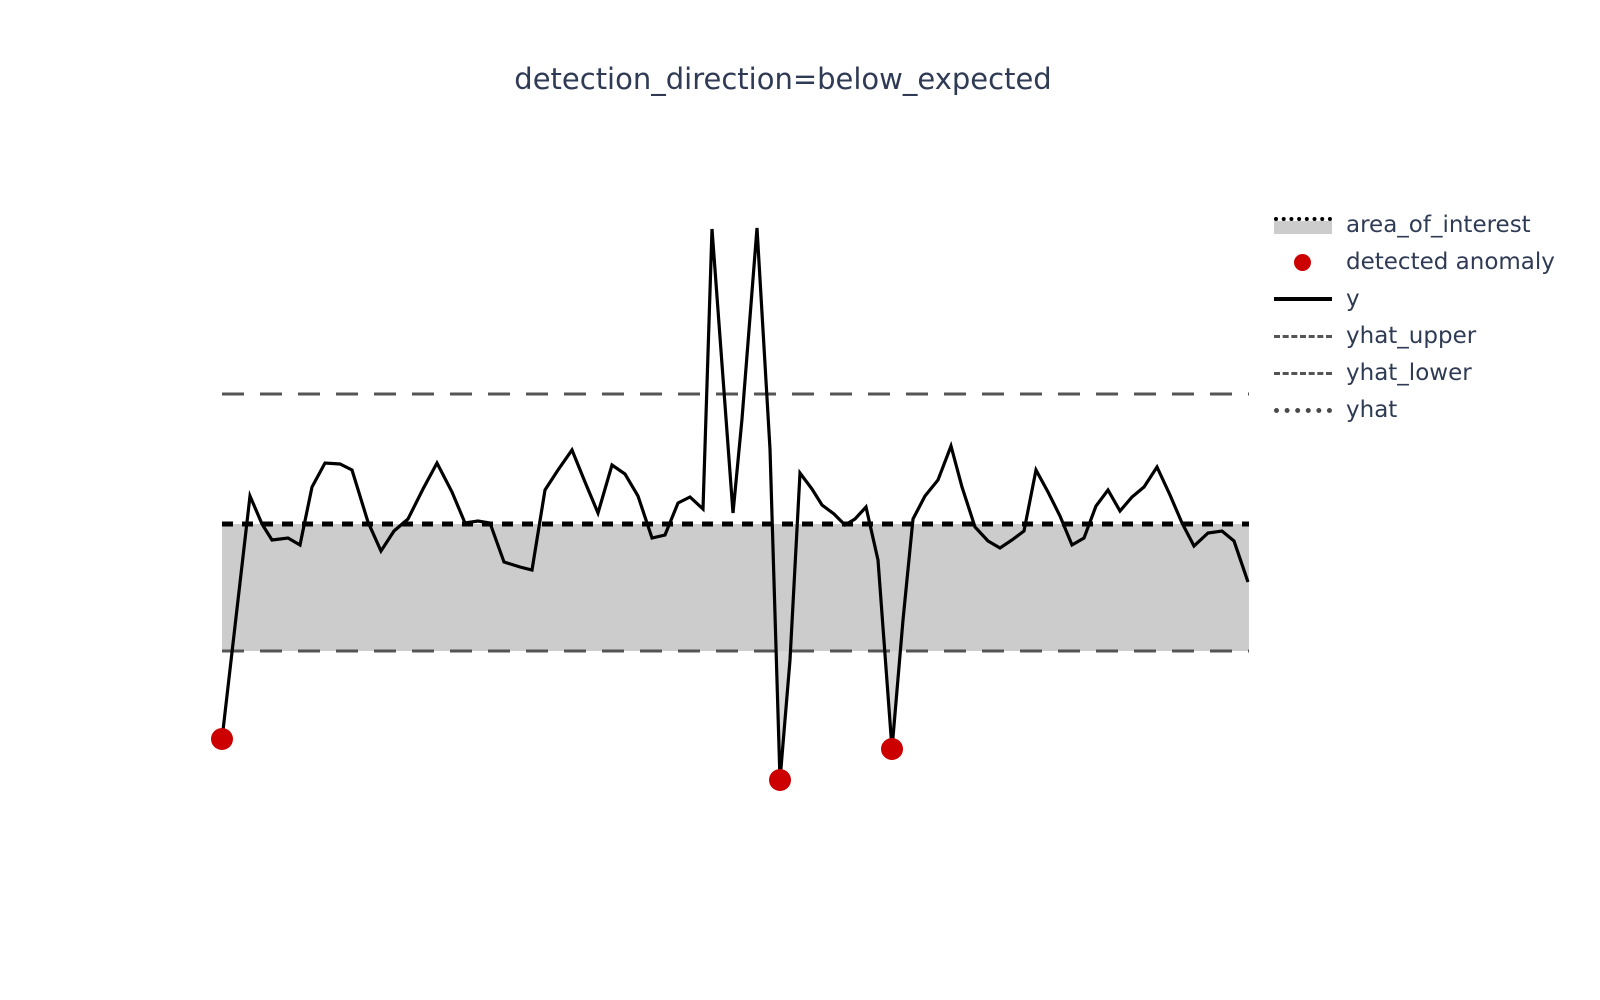 The image size is (1600, 1000). Describe the element at coordinates (1411, 335) in the screenshot. I see `legend-label: yhat_upper` at that location.